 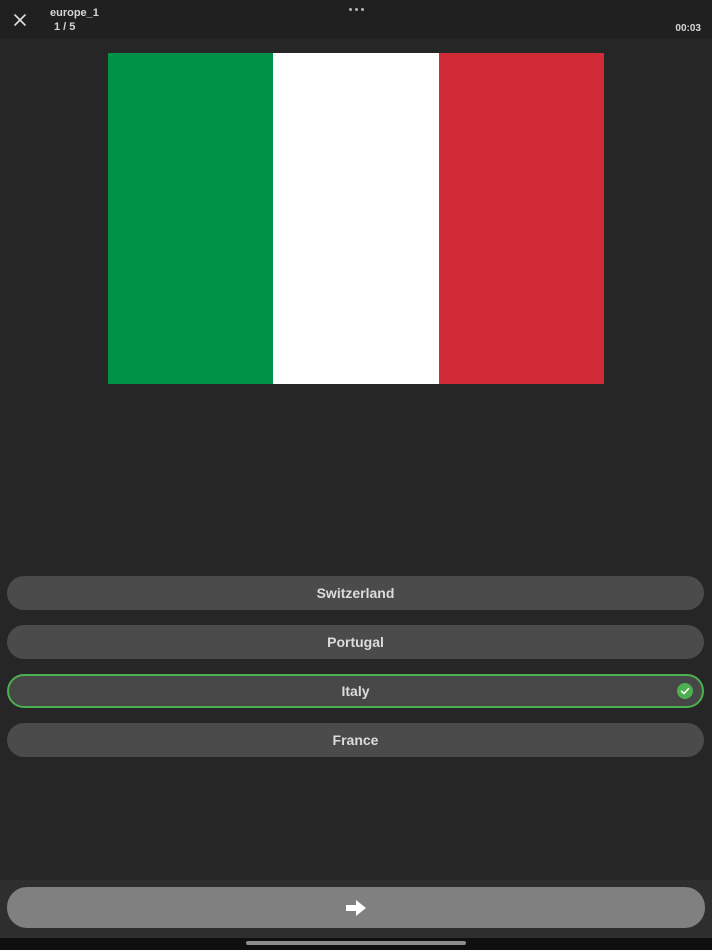 I want to click on flag-stripe-left, so click(x=191, y=218).